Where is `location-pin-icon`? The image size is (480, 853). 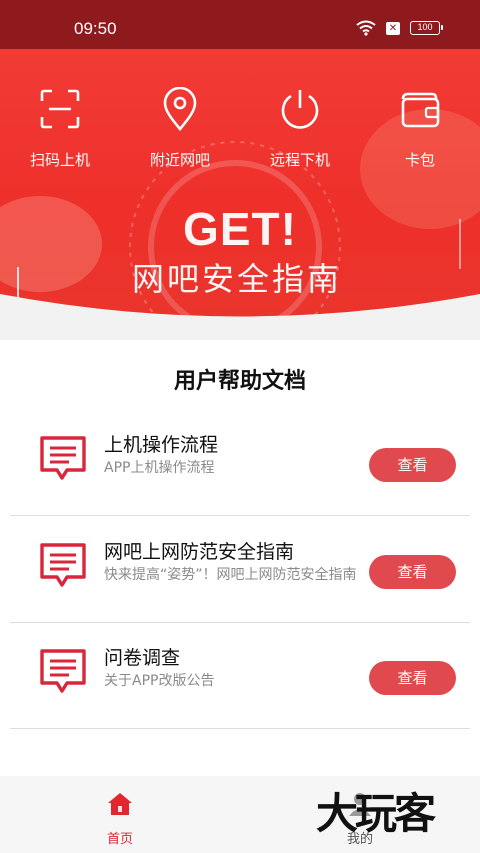 location-pin-icon is located at coordinates (180, 109).